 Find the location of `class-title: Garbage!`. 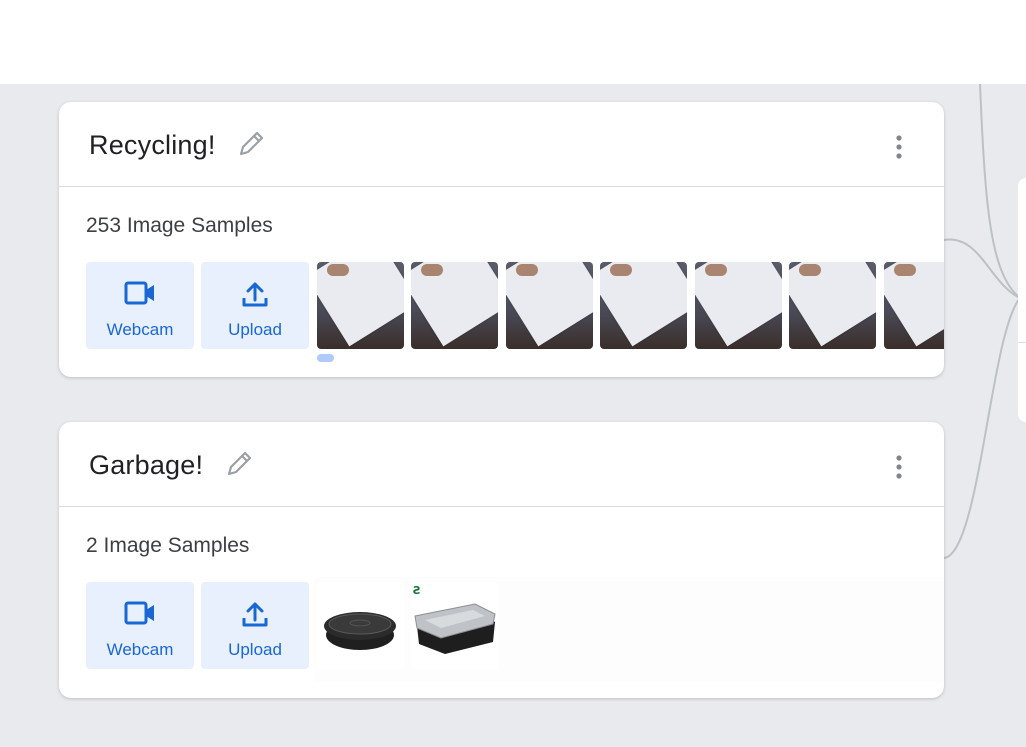

class-title: Garbage! is located at coordinates (146, 465).